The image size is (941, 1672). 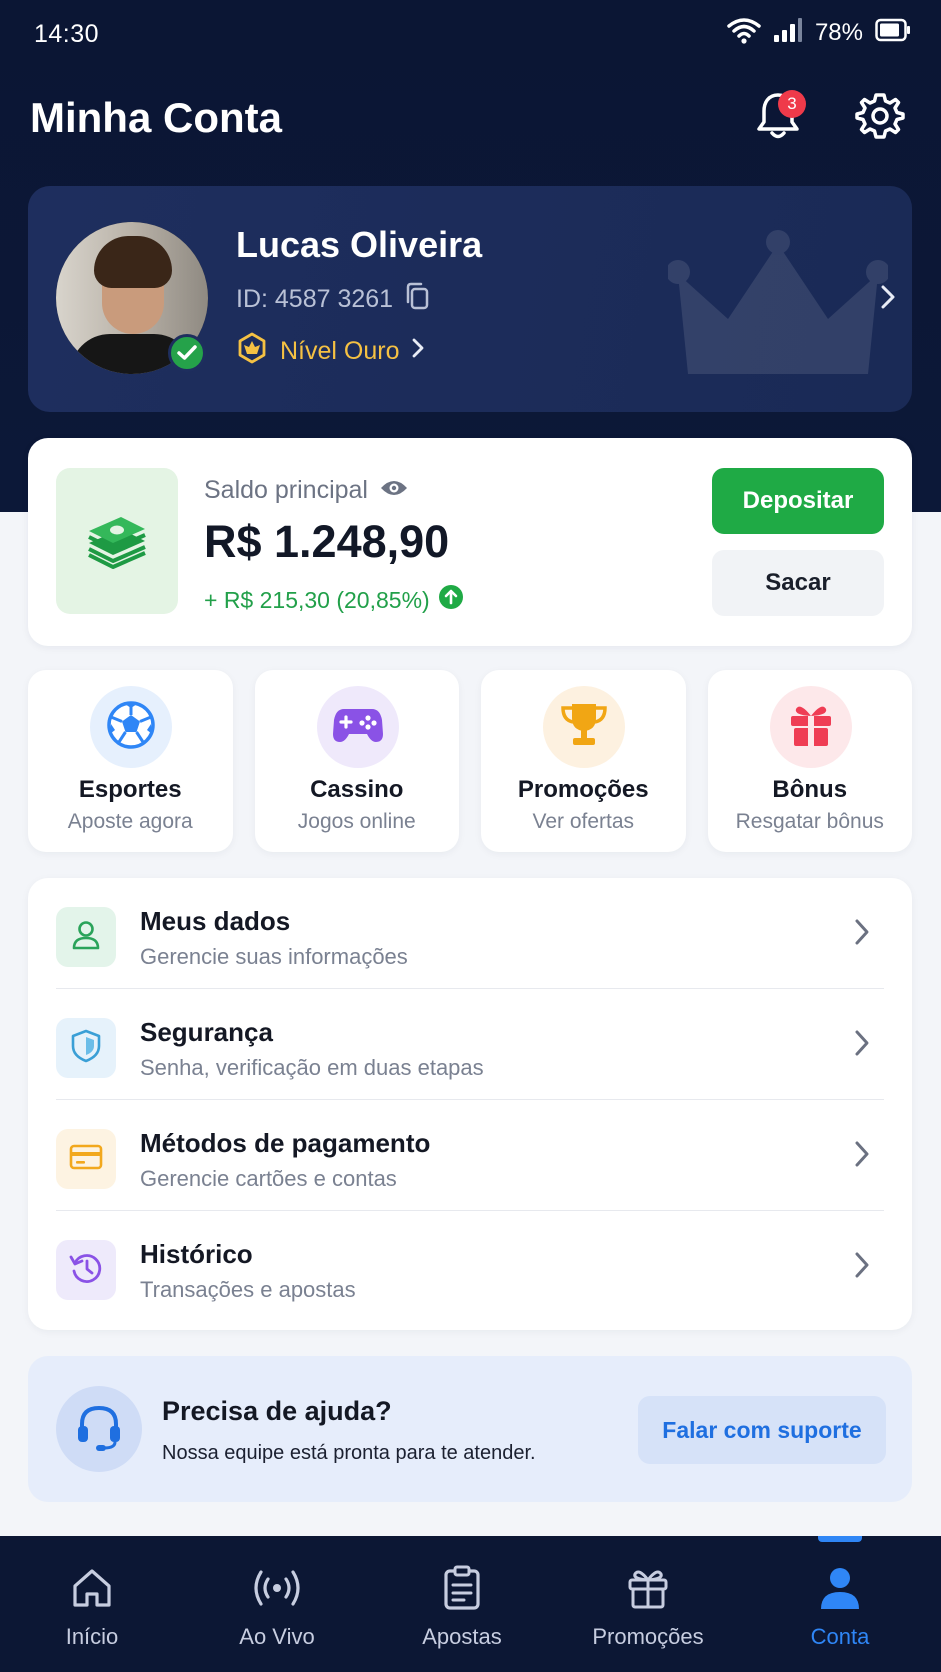 I want to click on contact-support-button: Falar com suporte, so click(x=762, y=1430).